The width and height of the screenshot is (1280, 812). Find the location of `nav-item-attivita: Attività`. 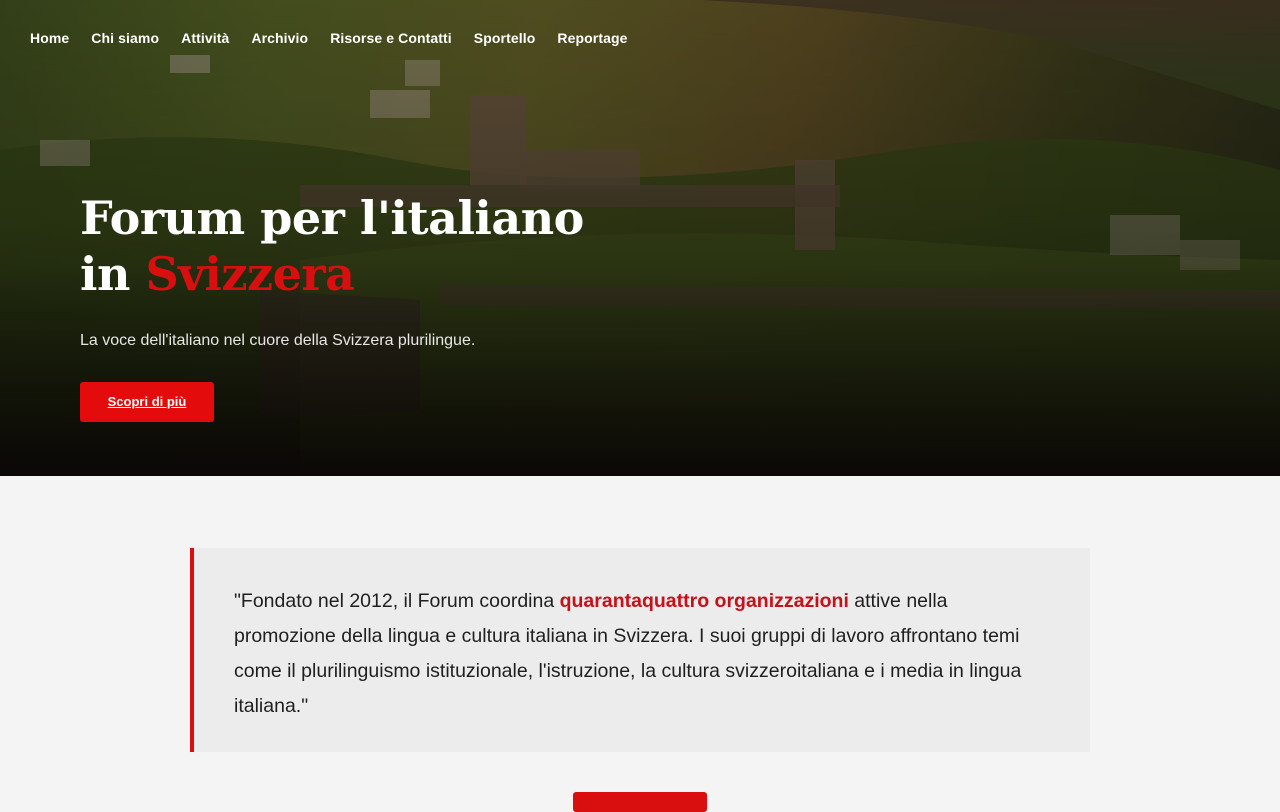

nav-item-attivita: Attività is located at coordinates (205, 38).